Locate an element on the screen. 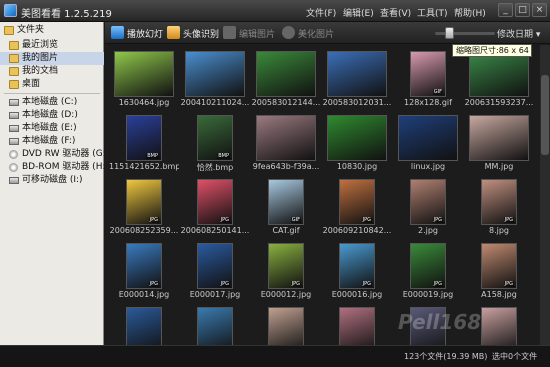  divider is located at coordinates (52, 93).